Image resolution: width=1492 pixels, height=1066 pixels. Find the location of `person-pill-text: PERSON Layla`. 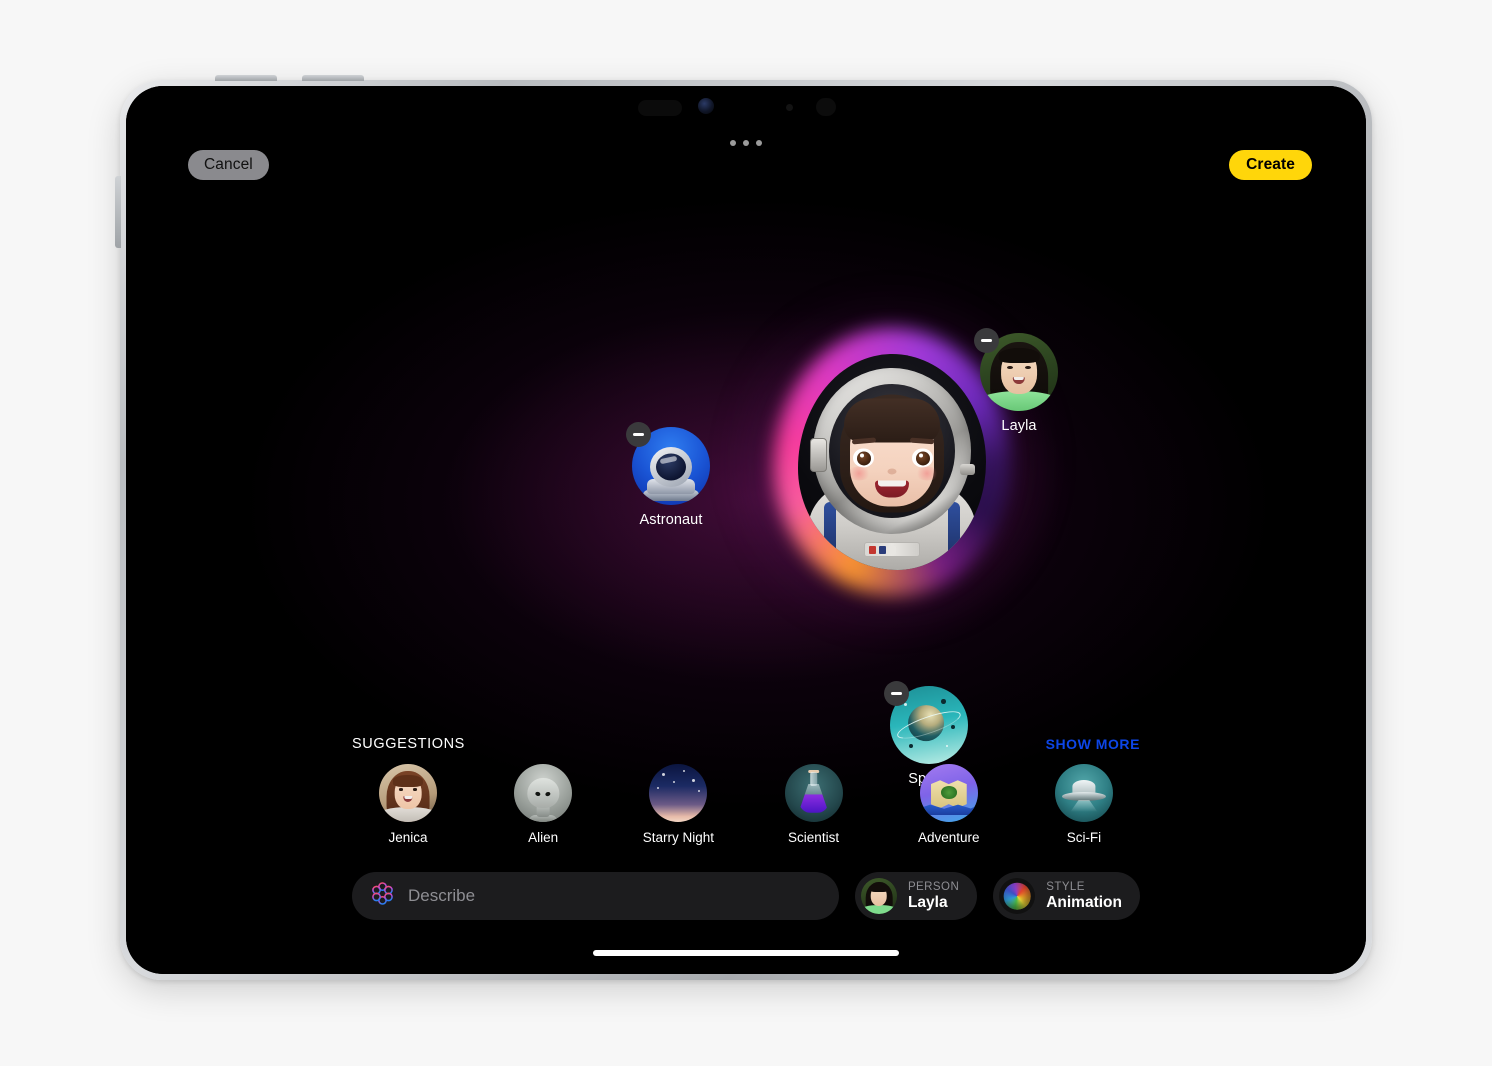

person-pill-text: PERSON Layla is located at coordinates (933, 896).